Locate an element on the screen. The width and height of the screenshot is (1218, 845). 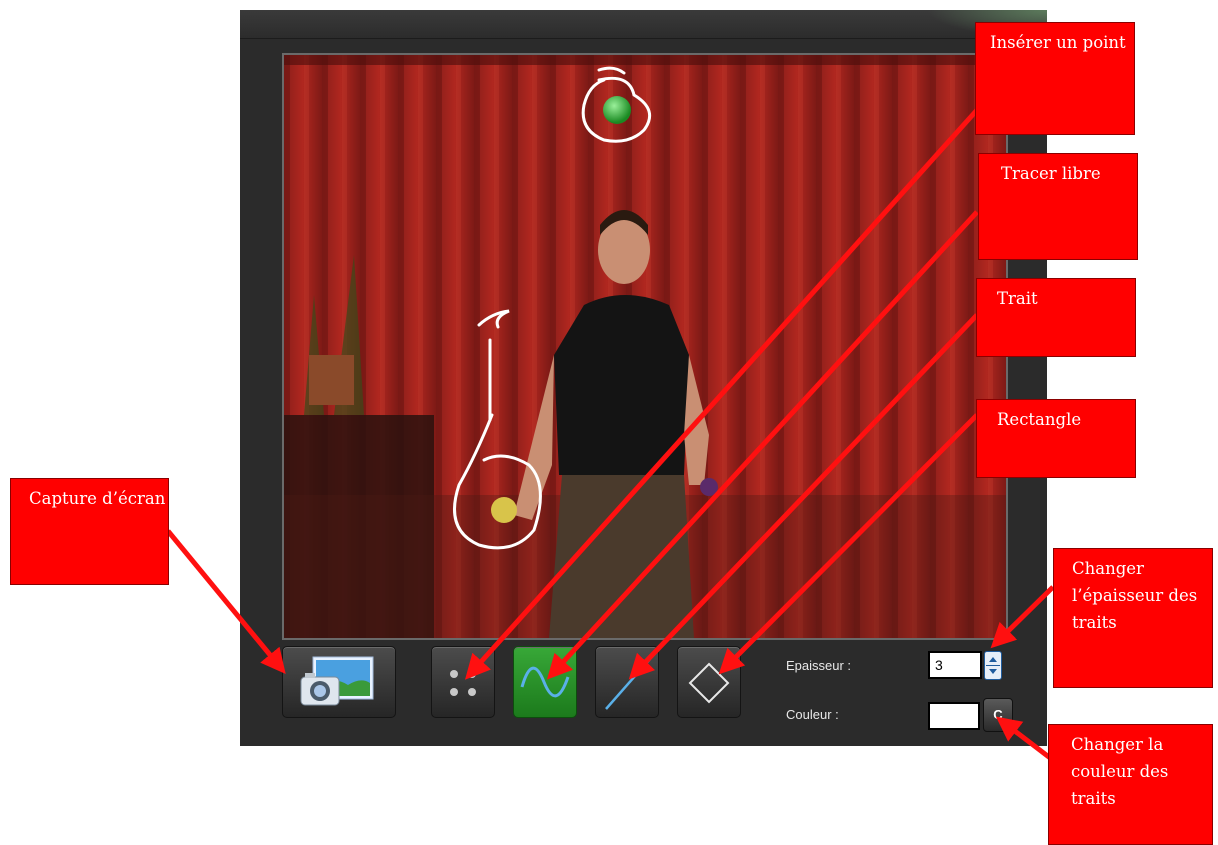
callout-color: Changer la couleur des traits is located at coordinates (1130, 784).